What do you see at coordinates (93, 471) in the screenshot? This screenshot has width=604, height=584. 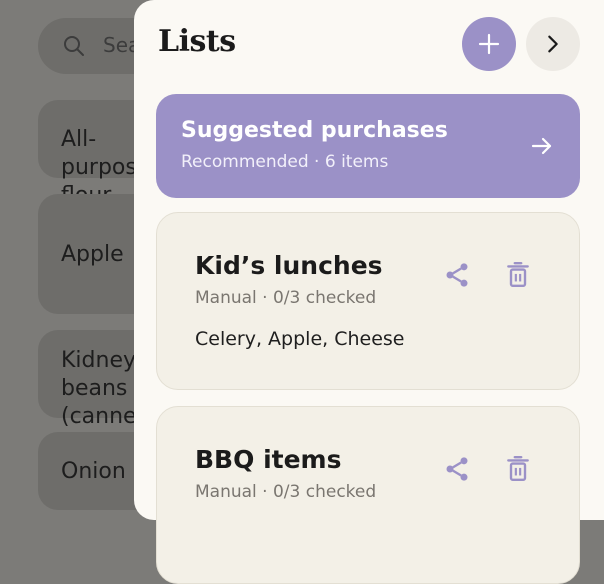 I see `ingredient-name: Onion` at bounding box center [93, 471].